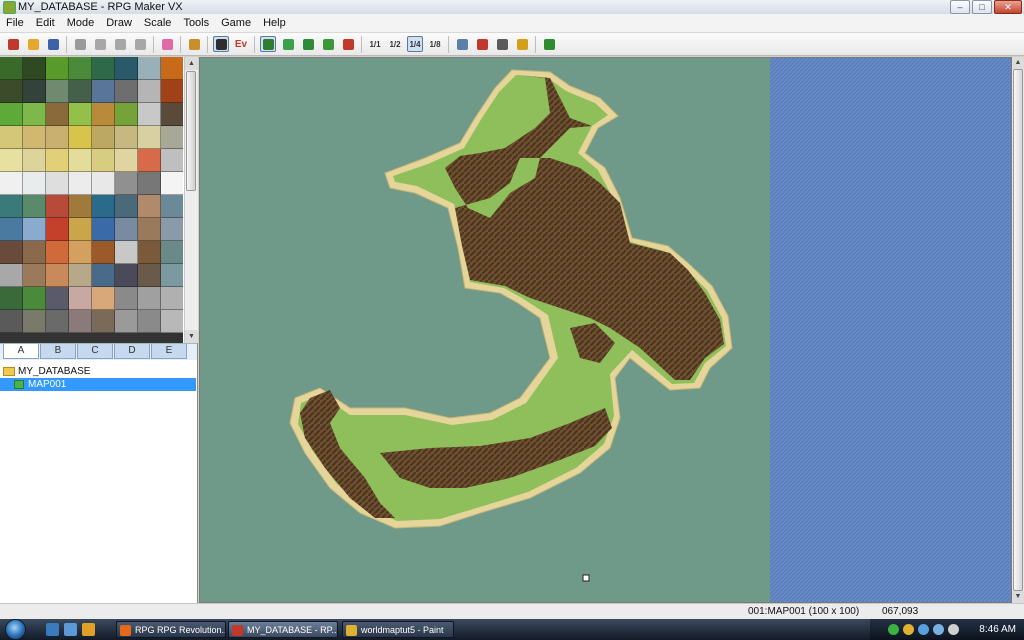 Image resolution: width=1024 pixels, height=640 pixels. I want to click on event-mode-button: Ev, so click(241, 44).